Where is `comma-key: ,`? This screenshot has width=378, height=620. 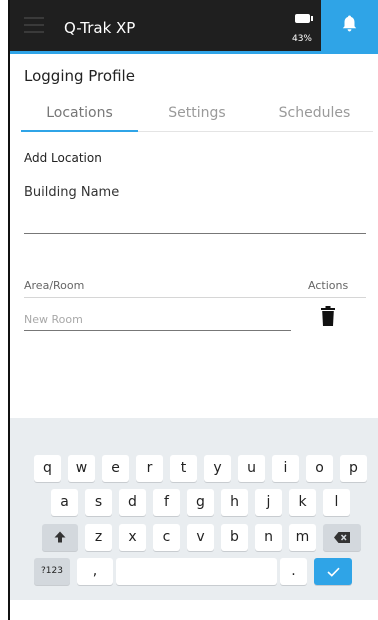
comma-key: , is located at coordinates (95, 571).